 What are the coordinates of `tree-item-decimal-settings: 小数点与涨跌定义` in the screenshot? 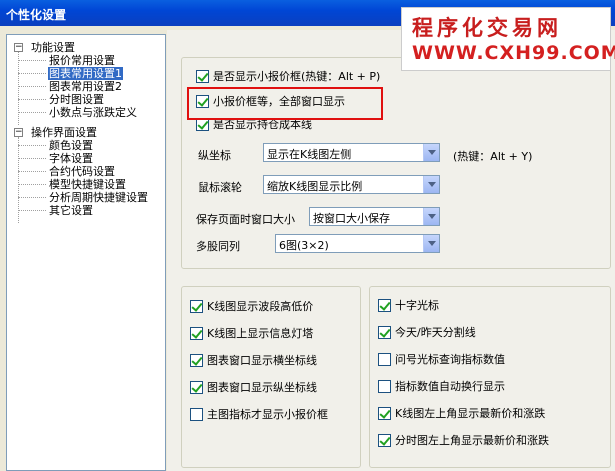 It's located at (93, 112).